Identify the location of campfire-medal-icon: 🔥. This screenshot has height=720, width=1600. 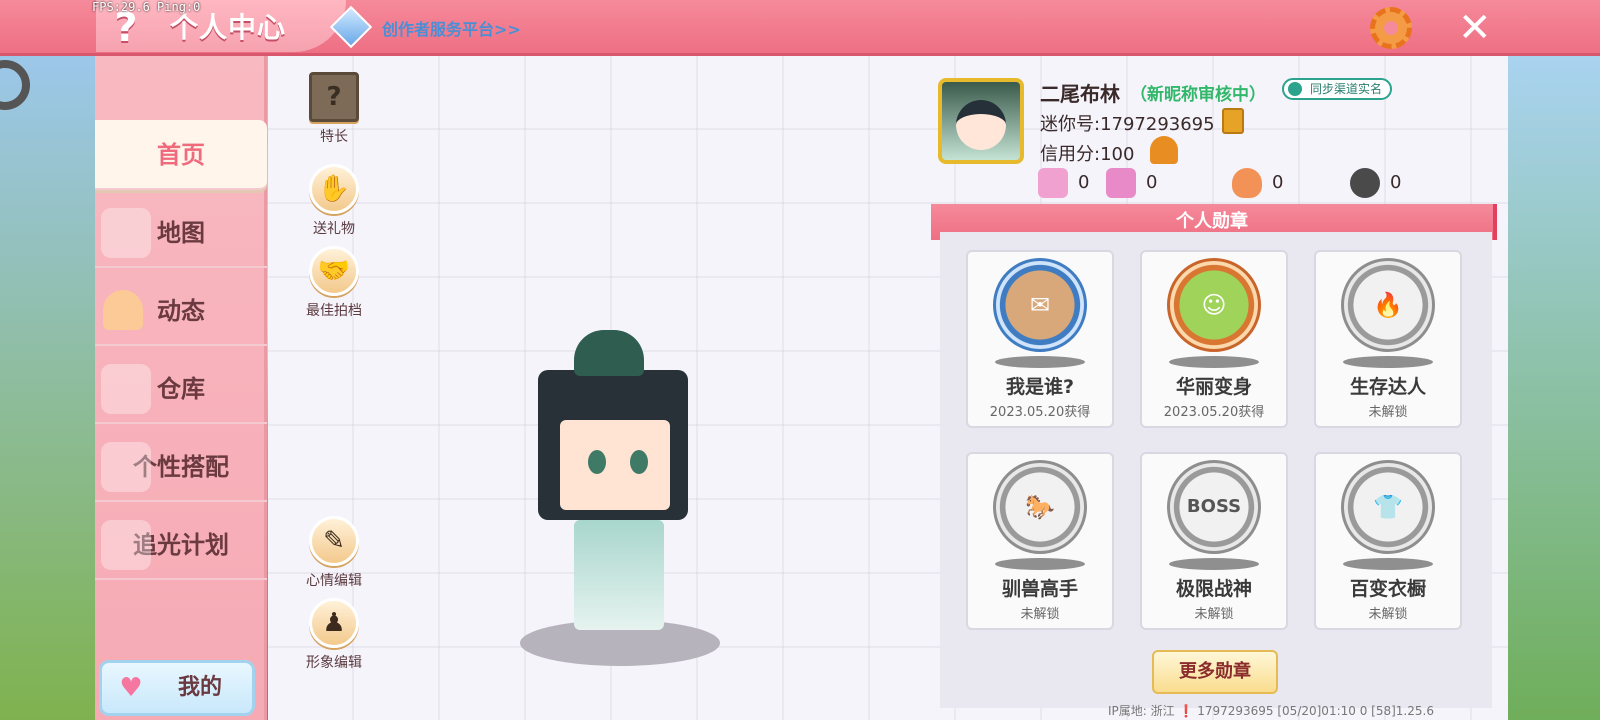
(1388, 305).